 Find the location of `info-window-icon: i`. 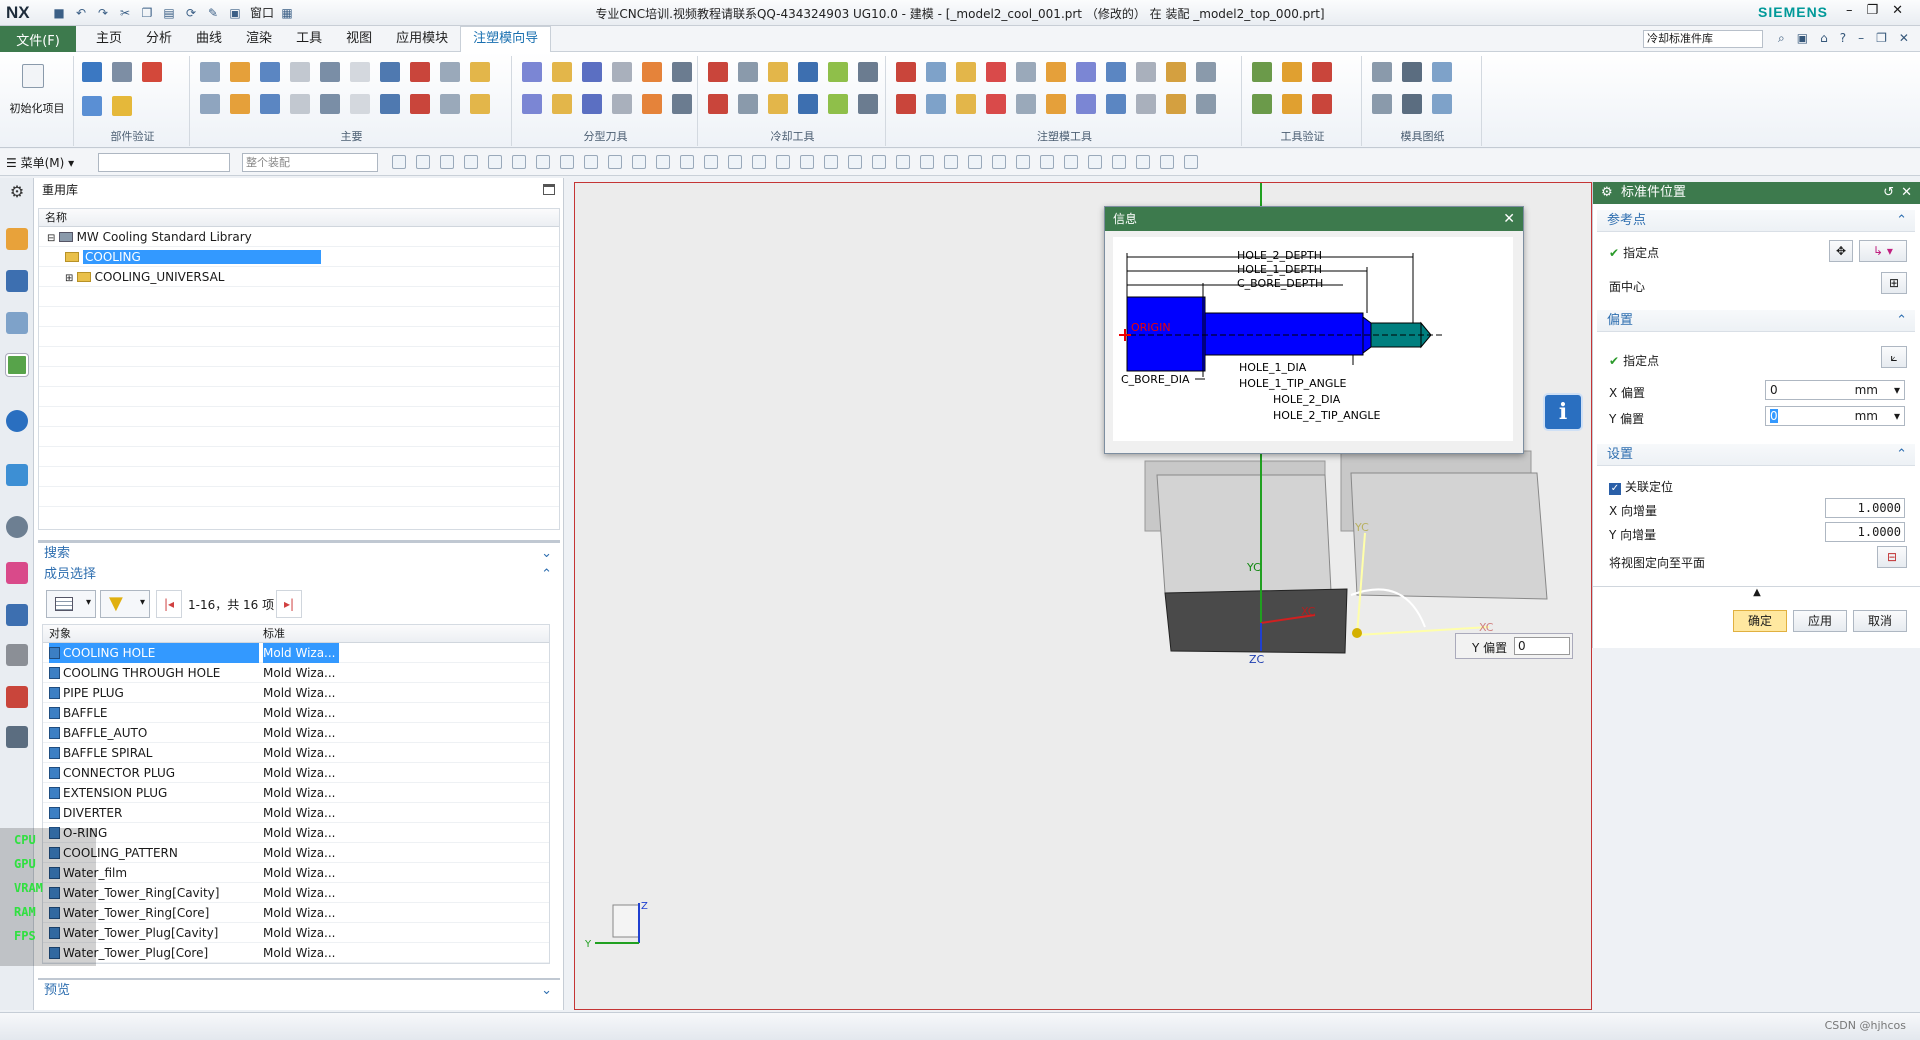

info-window-icon: i is located at coordinates (1563, 412).